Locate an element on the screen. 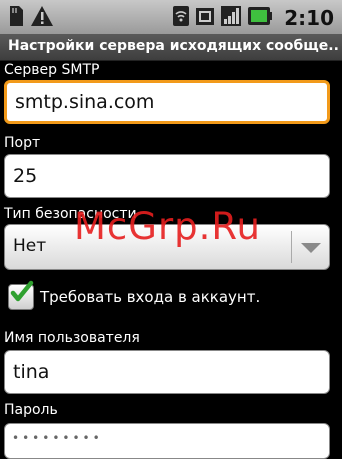 This screenshot has width=342, height=459. checkmark-icon is located at coordinates (22, 291).